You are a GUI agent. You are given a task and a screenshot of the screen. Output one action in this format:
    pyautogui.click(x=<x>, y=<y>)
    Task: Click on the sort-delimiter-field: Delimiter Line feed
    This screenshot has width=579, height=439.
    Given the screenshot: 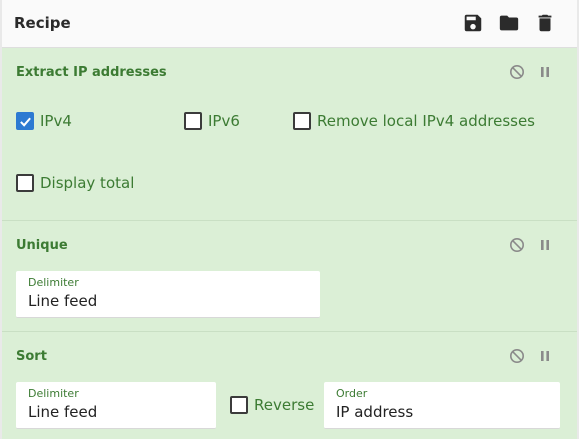 What is the action you would take?
    pyautogui.click(x=116, y=405)
    